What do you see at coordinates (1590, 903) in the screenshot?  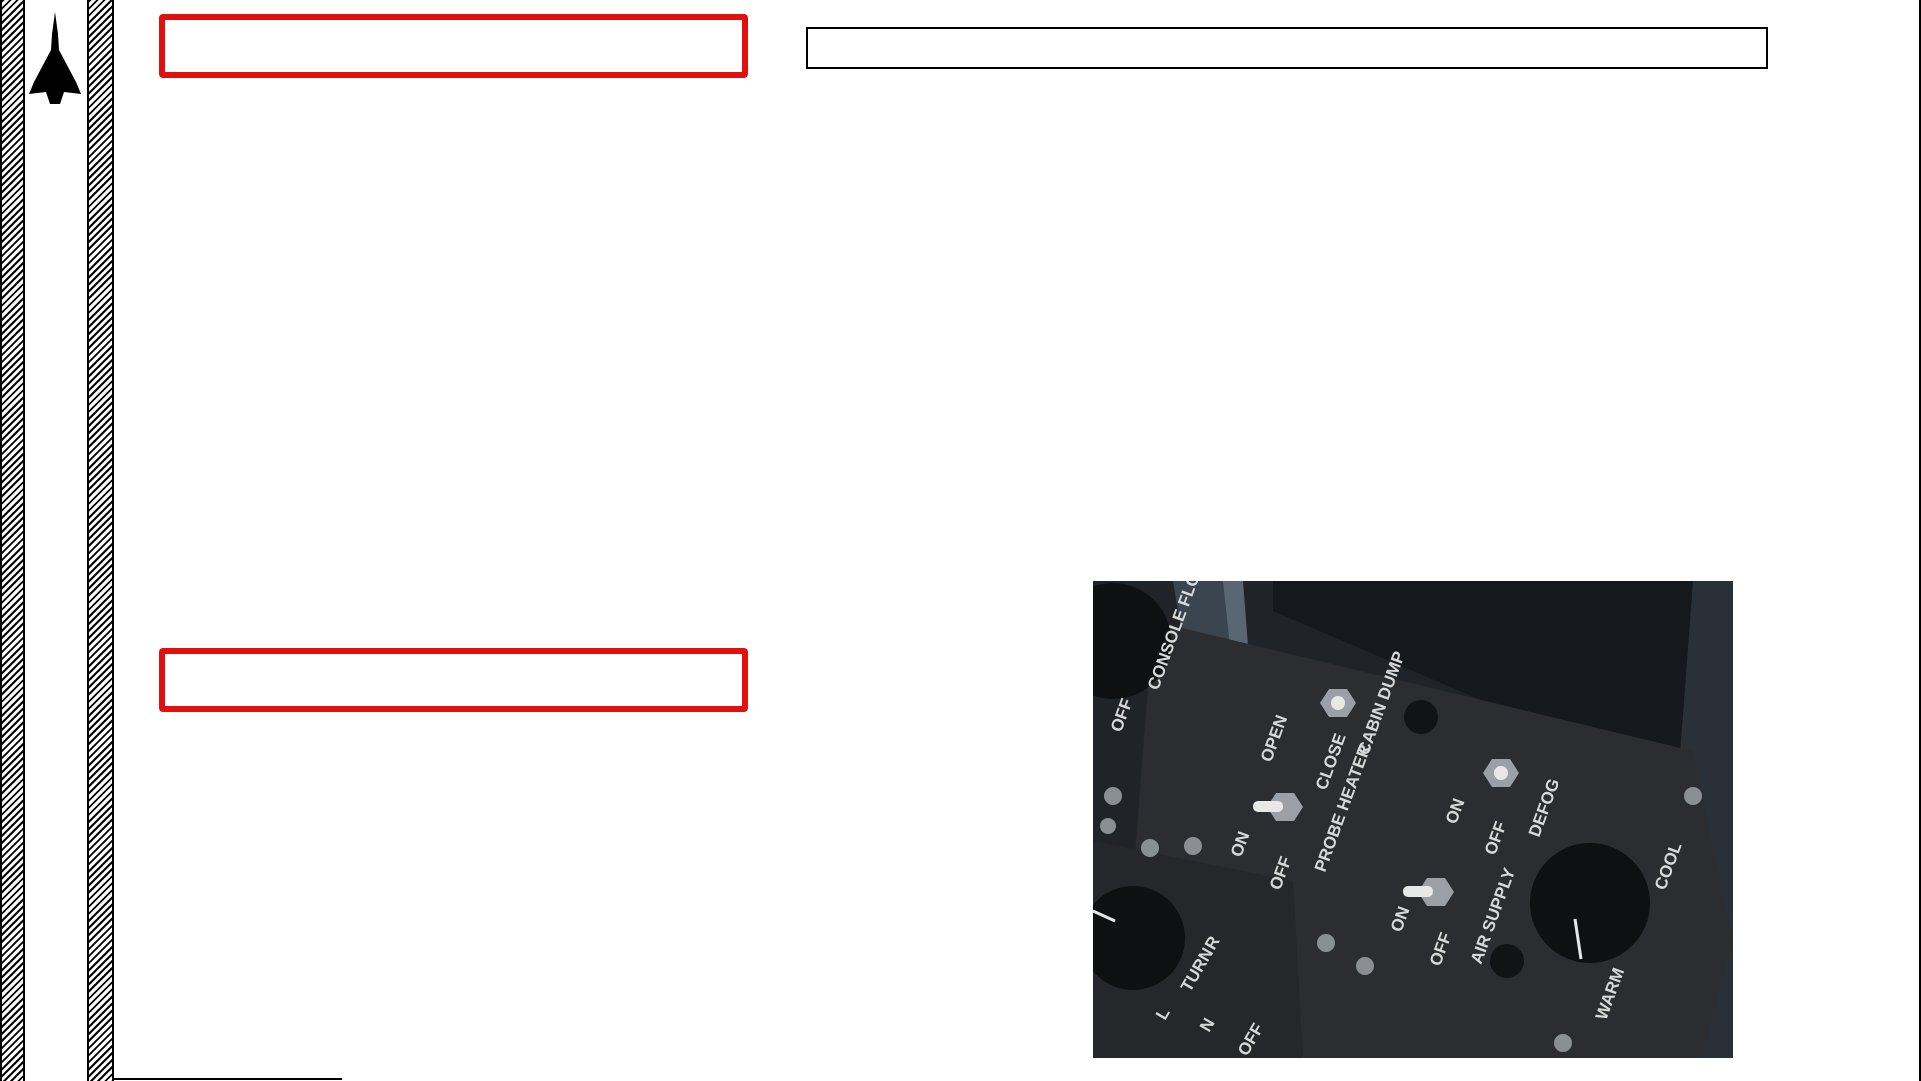 I see `temperature-knob-icon` at bounding box center [1590, 903].